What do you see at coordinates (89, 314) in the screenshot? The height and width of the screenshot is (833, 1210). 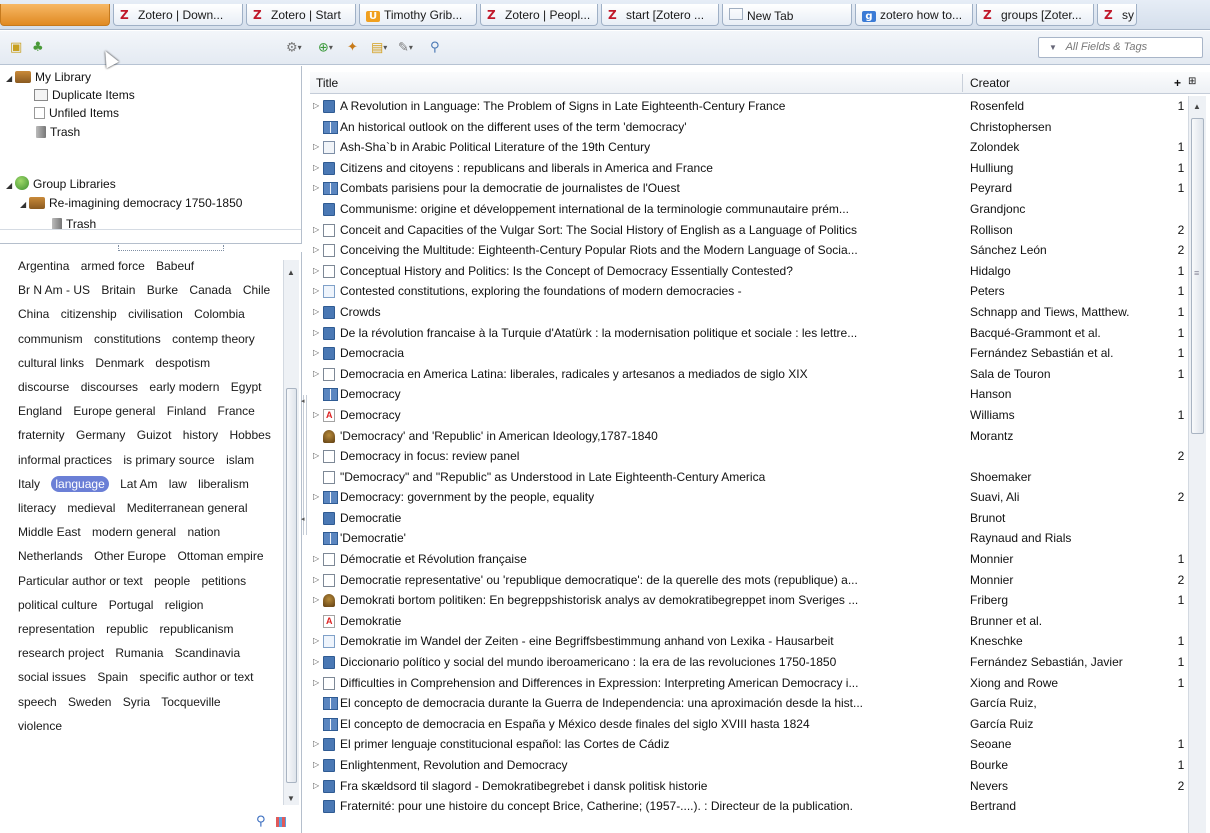 I see `tag-item: citizenship` at bounding box center [89, 314].